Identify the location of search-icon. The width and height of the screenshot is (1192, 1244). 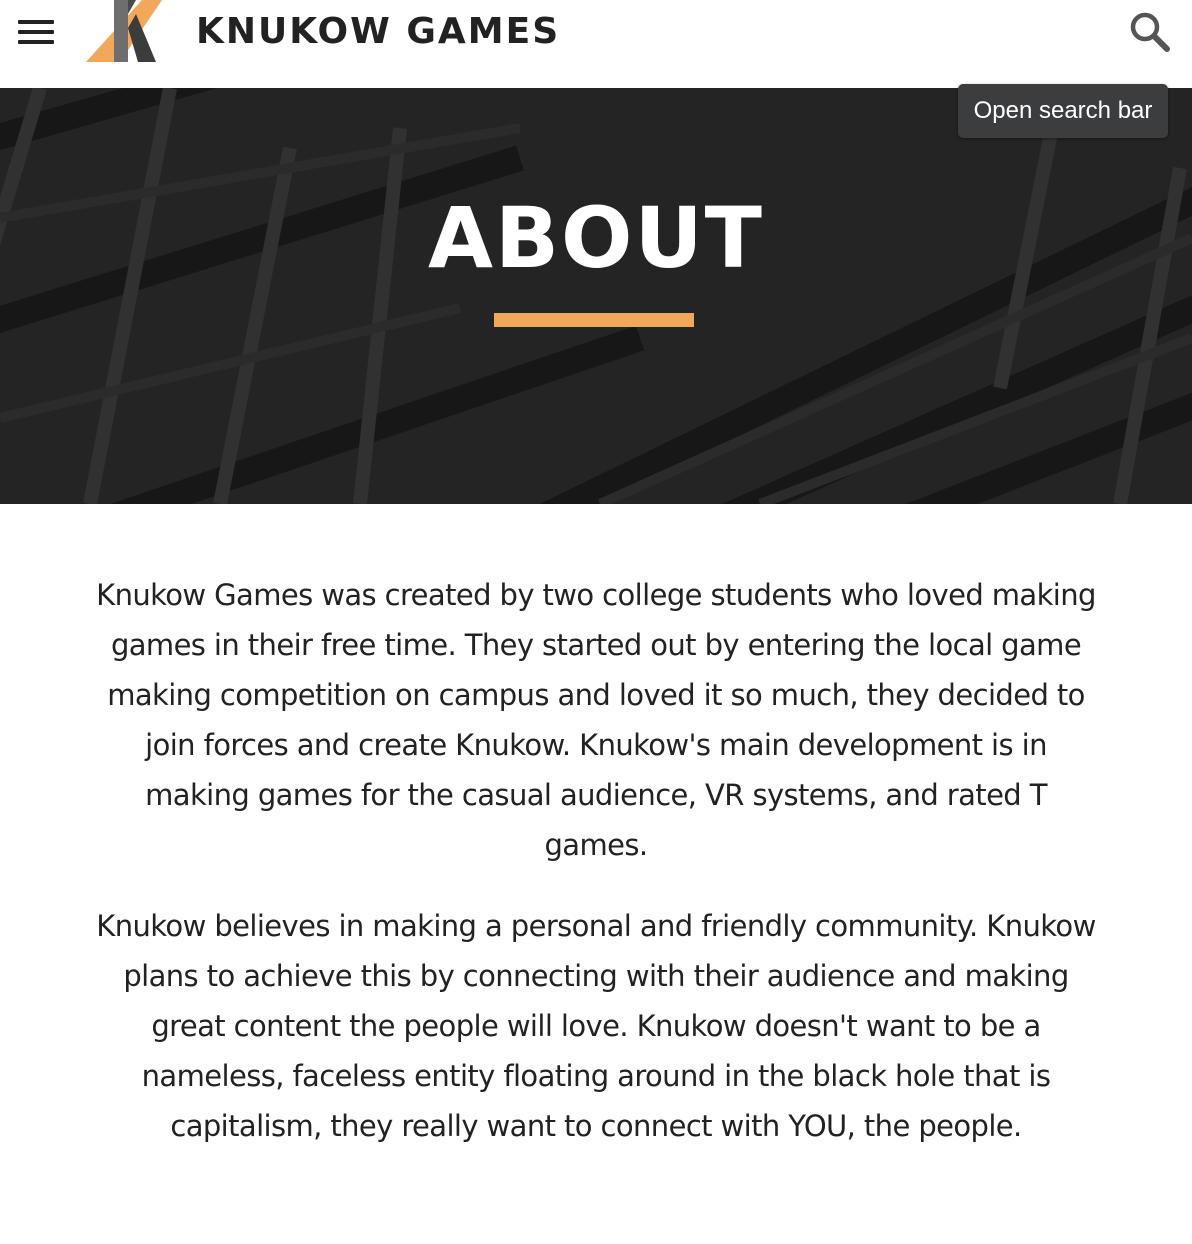
(1150, 32).